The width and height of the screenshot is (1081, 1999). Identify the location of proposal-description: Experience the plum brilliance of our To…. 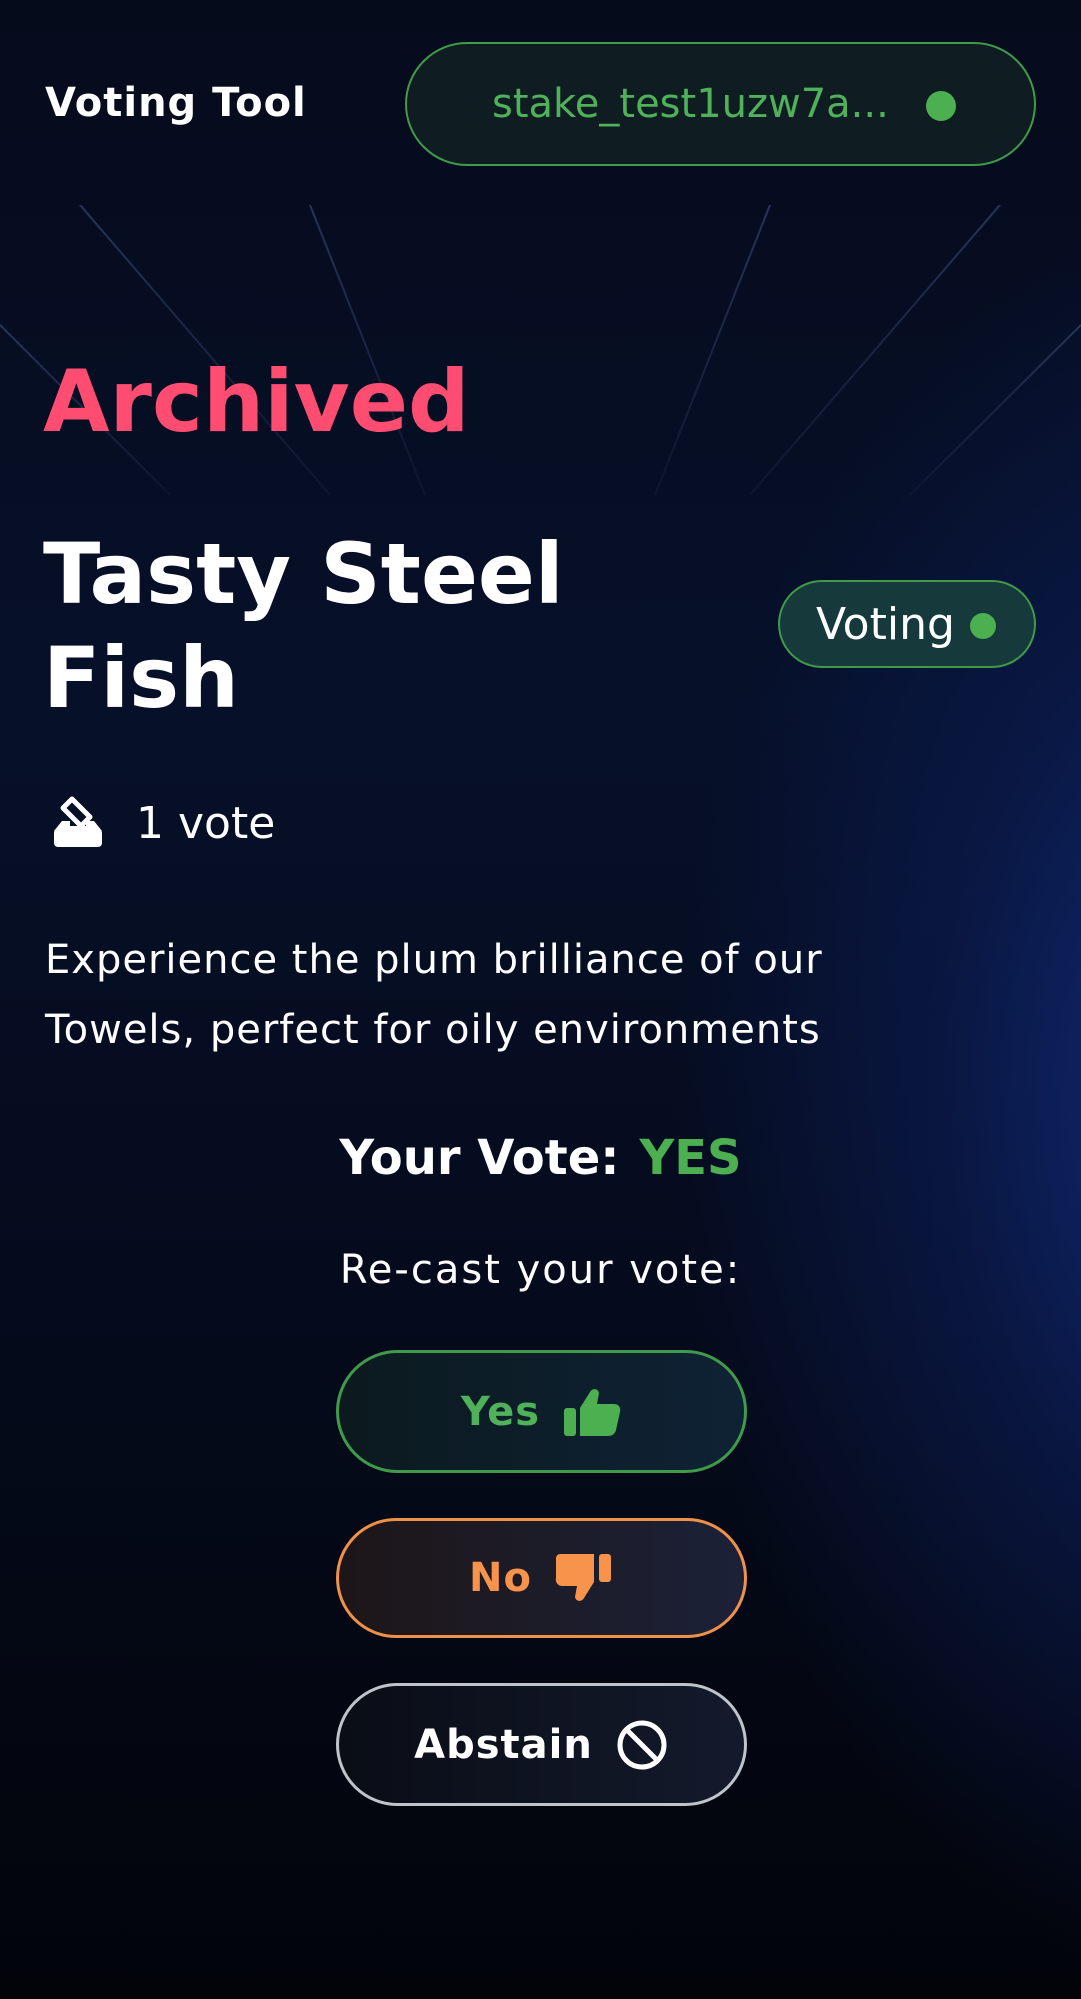
(434, 995).